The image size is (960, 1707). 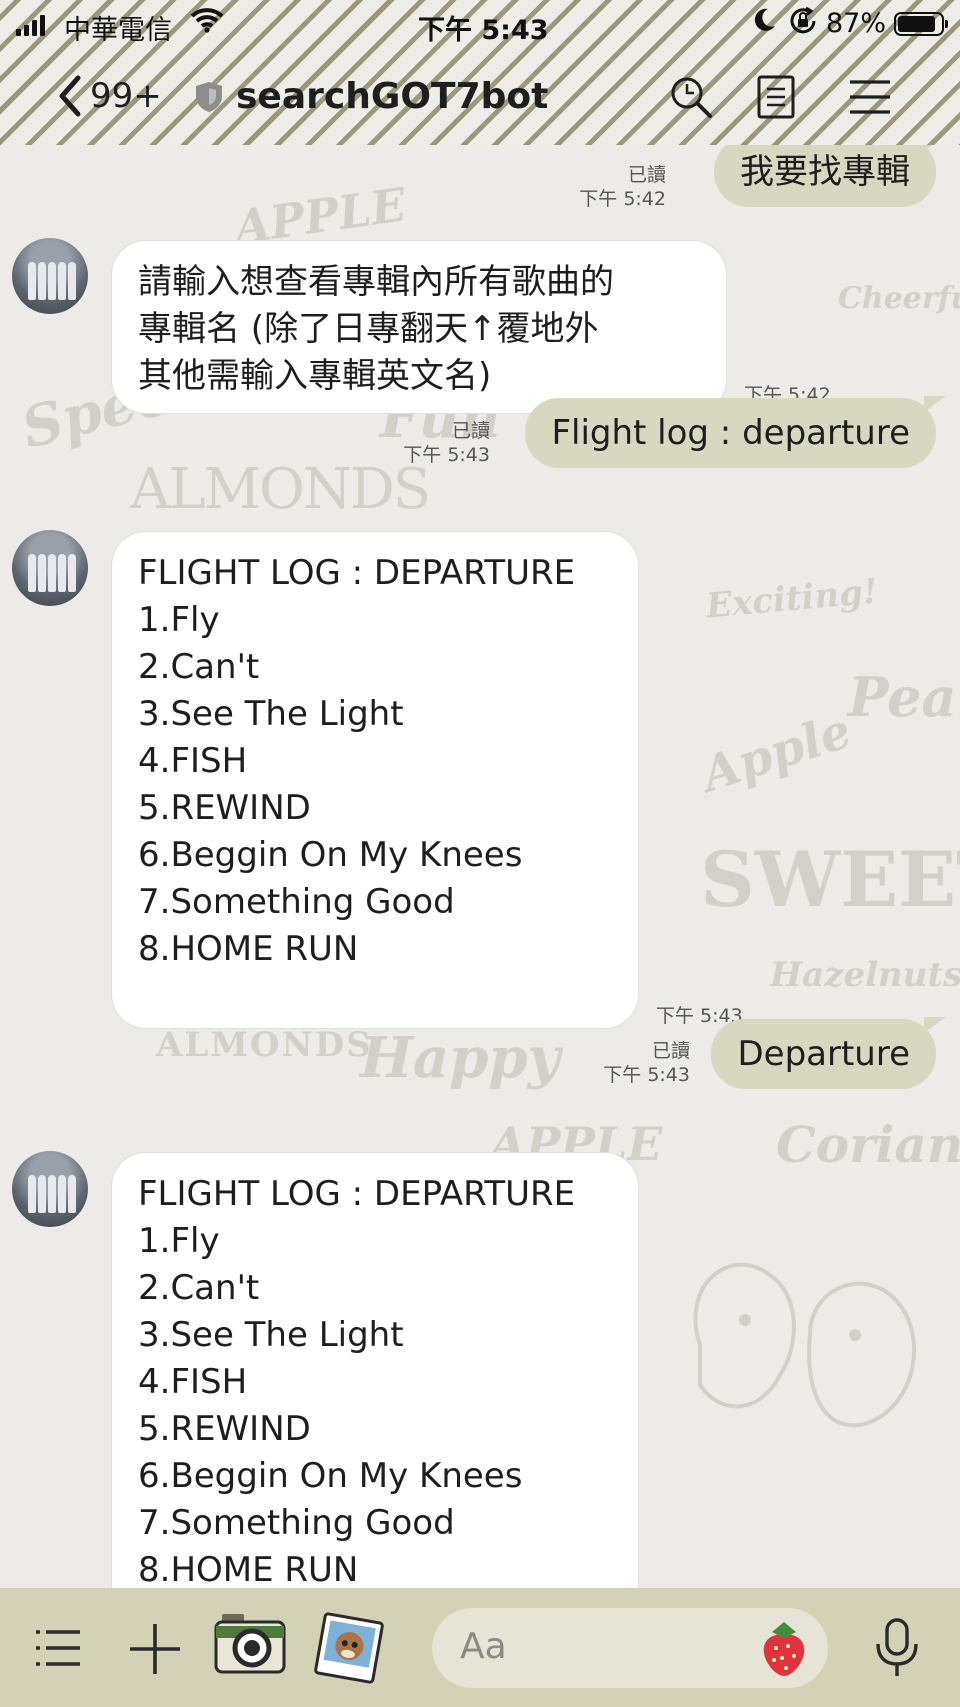 What do you see at coordinates (315, 376) in the screenshot?
I see `message-line: 其他需輸入專輯英文名)` at bounding box center [315, 376].